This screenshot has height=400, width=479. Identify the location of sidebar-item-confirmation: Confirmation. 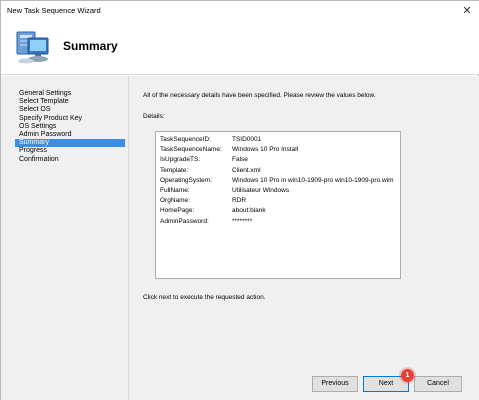
(39, 159).